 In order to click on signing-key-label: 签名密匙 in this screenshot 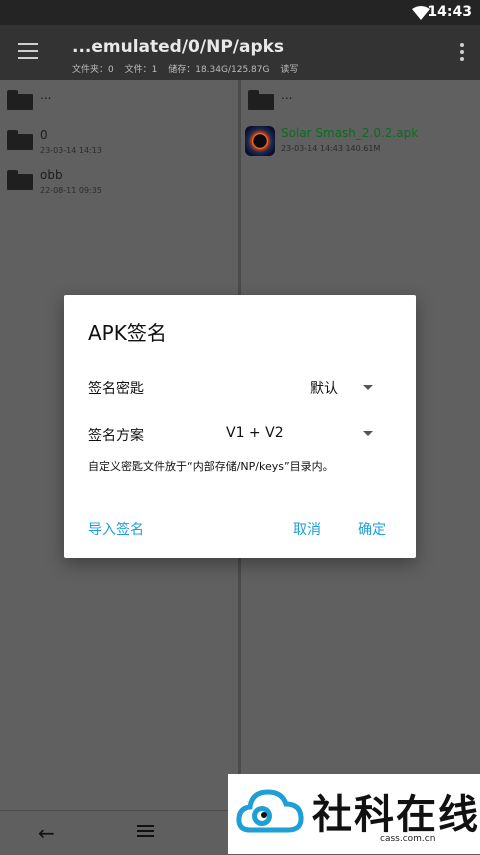, I will do `click(116, 389)`.